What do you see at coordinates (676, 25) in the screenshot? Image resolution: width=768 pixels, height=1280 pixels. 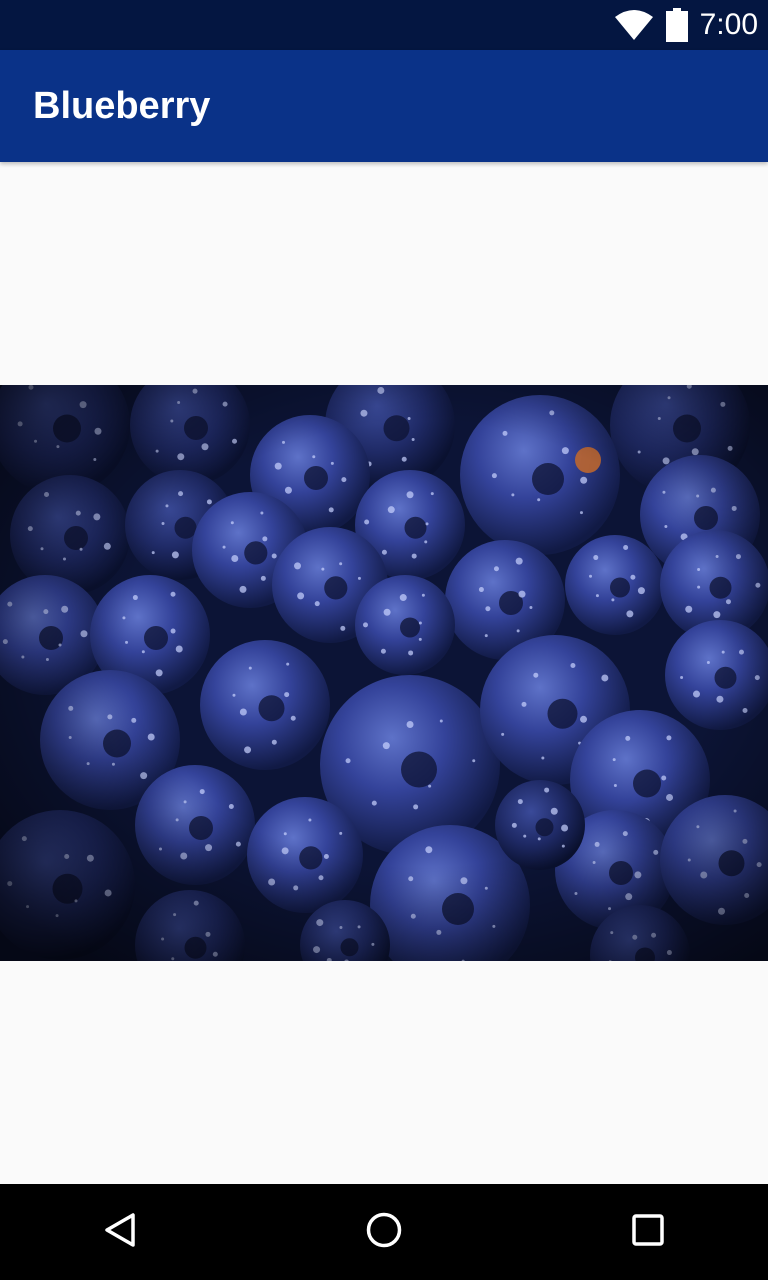 I see `battery-icon` at bounding box center [676, 25].